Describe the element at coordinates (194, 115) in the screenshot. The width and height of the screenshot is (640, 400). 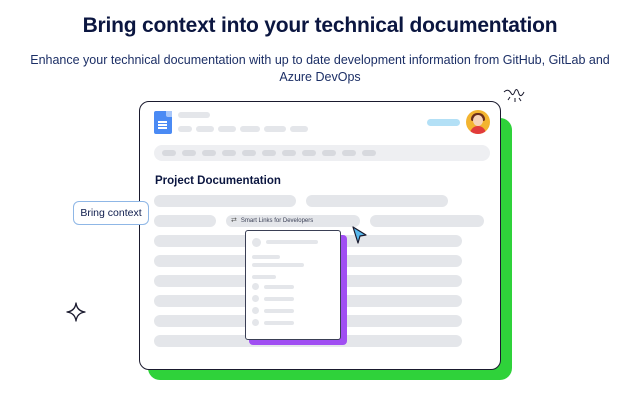
I see `doc-name-placeholder` at that location.